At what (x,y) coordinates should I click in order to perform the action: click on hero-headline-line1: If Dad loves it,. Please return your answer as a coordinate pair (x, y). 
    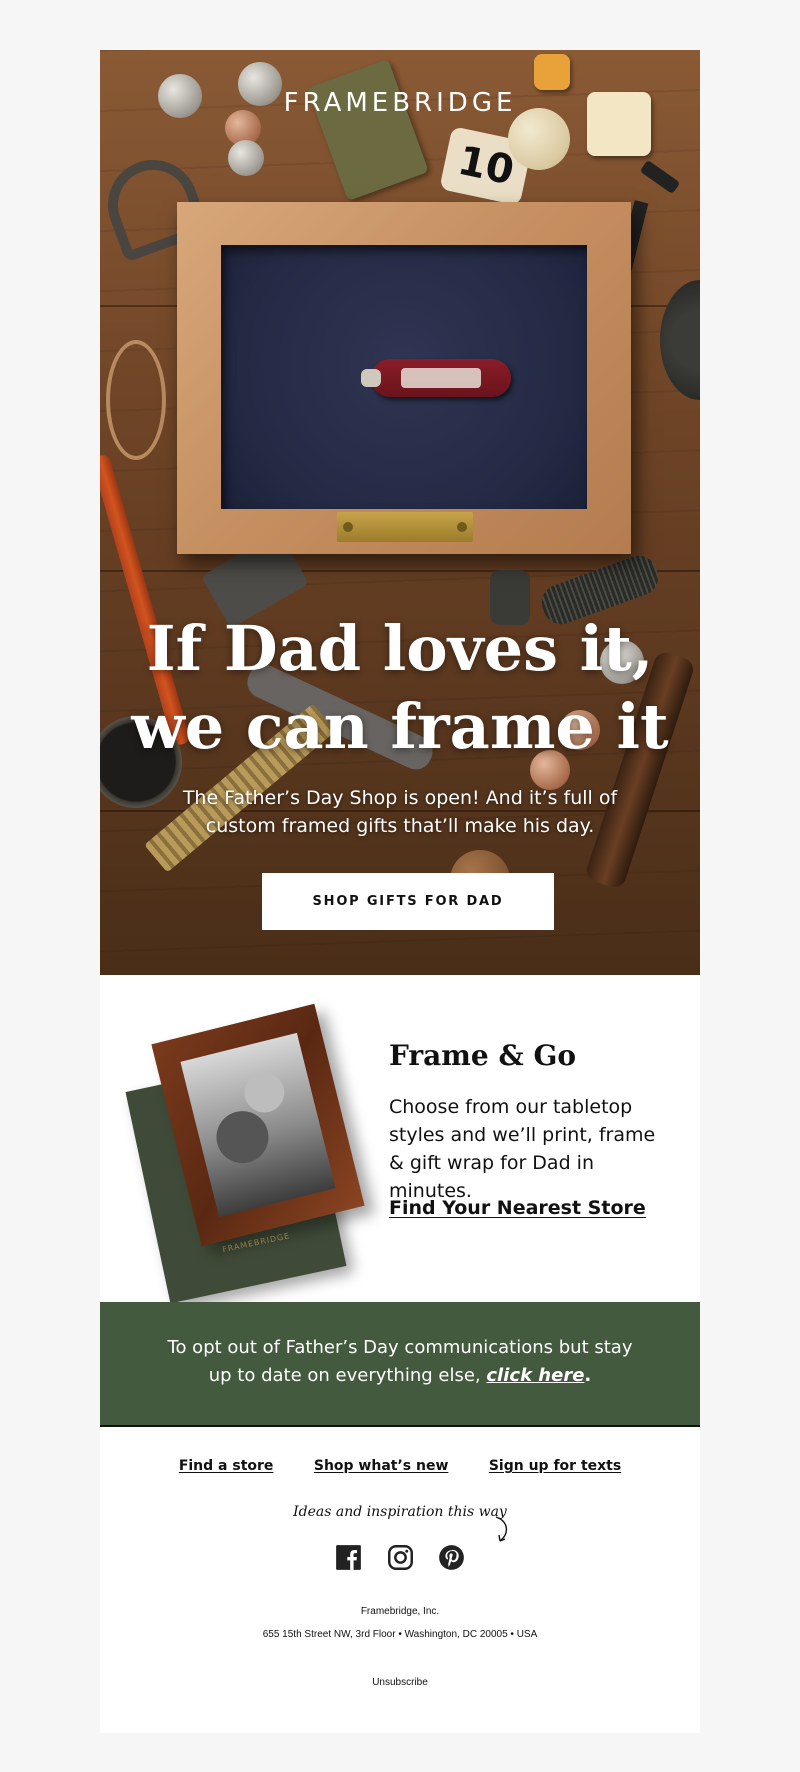
    Looking at the image, I should click on (400, 648).